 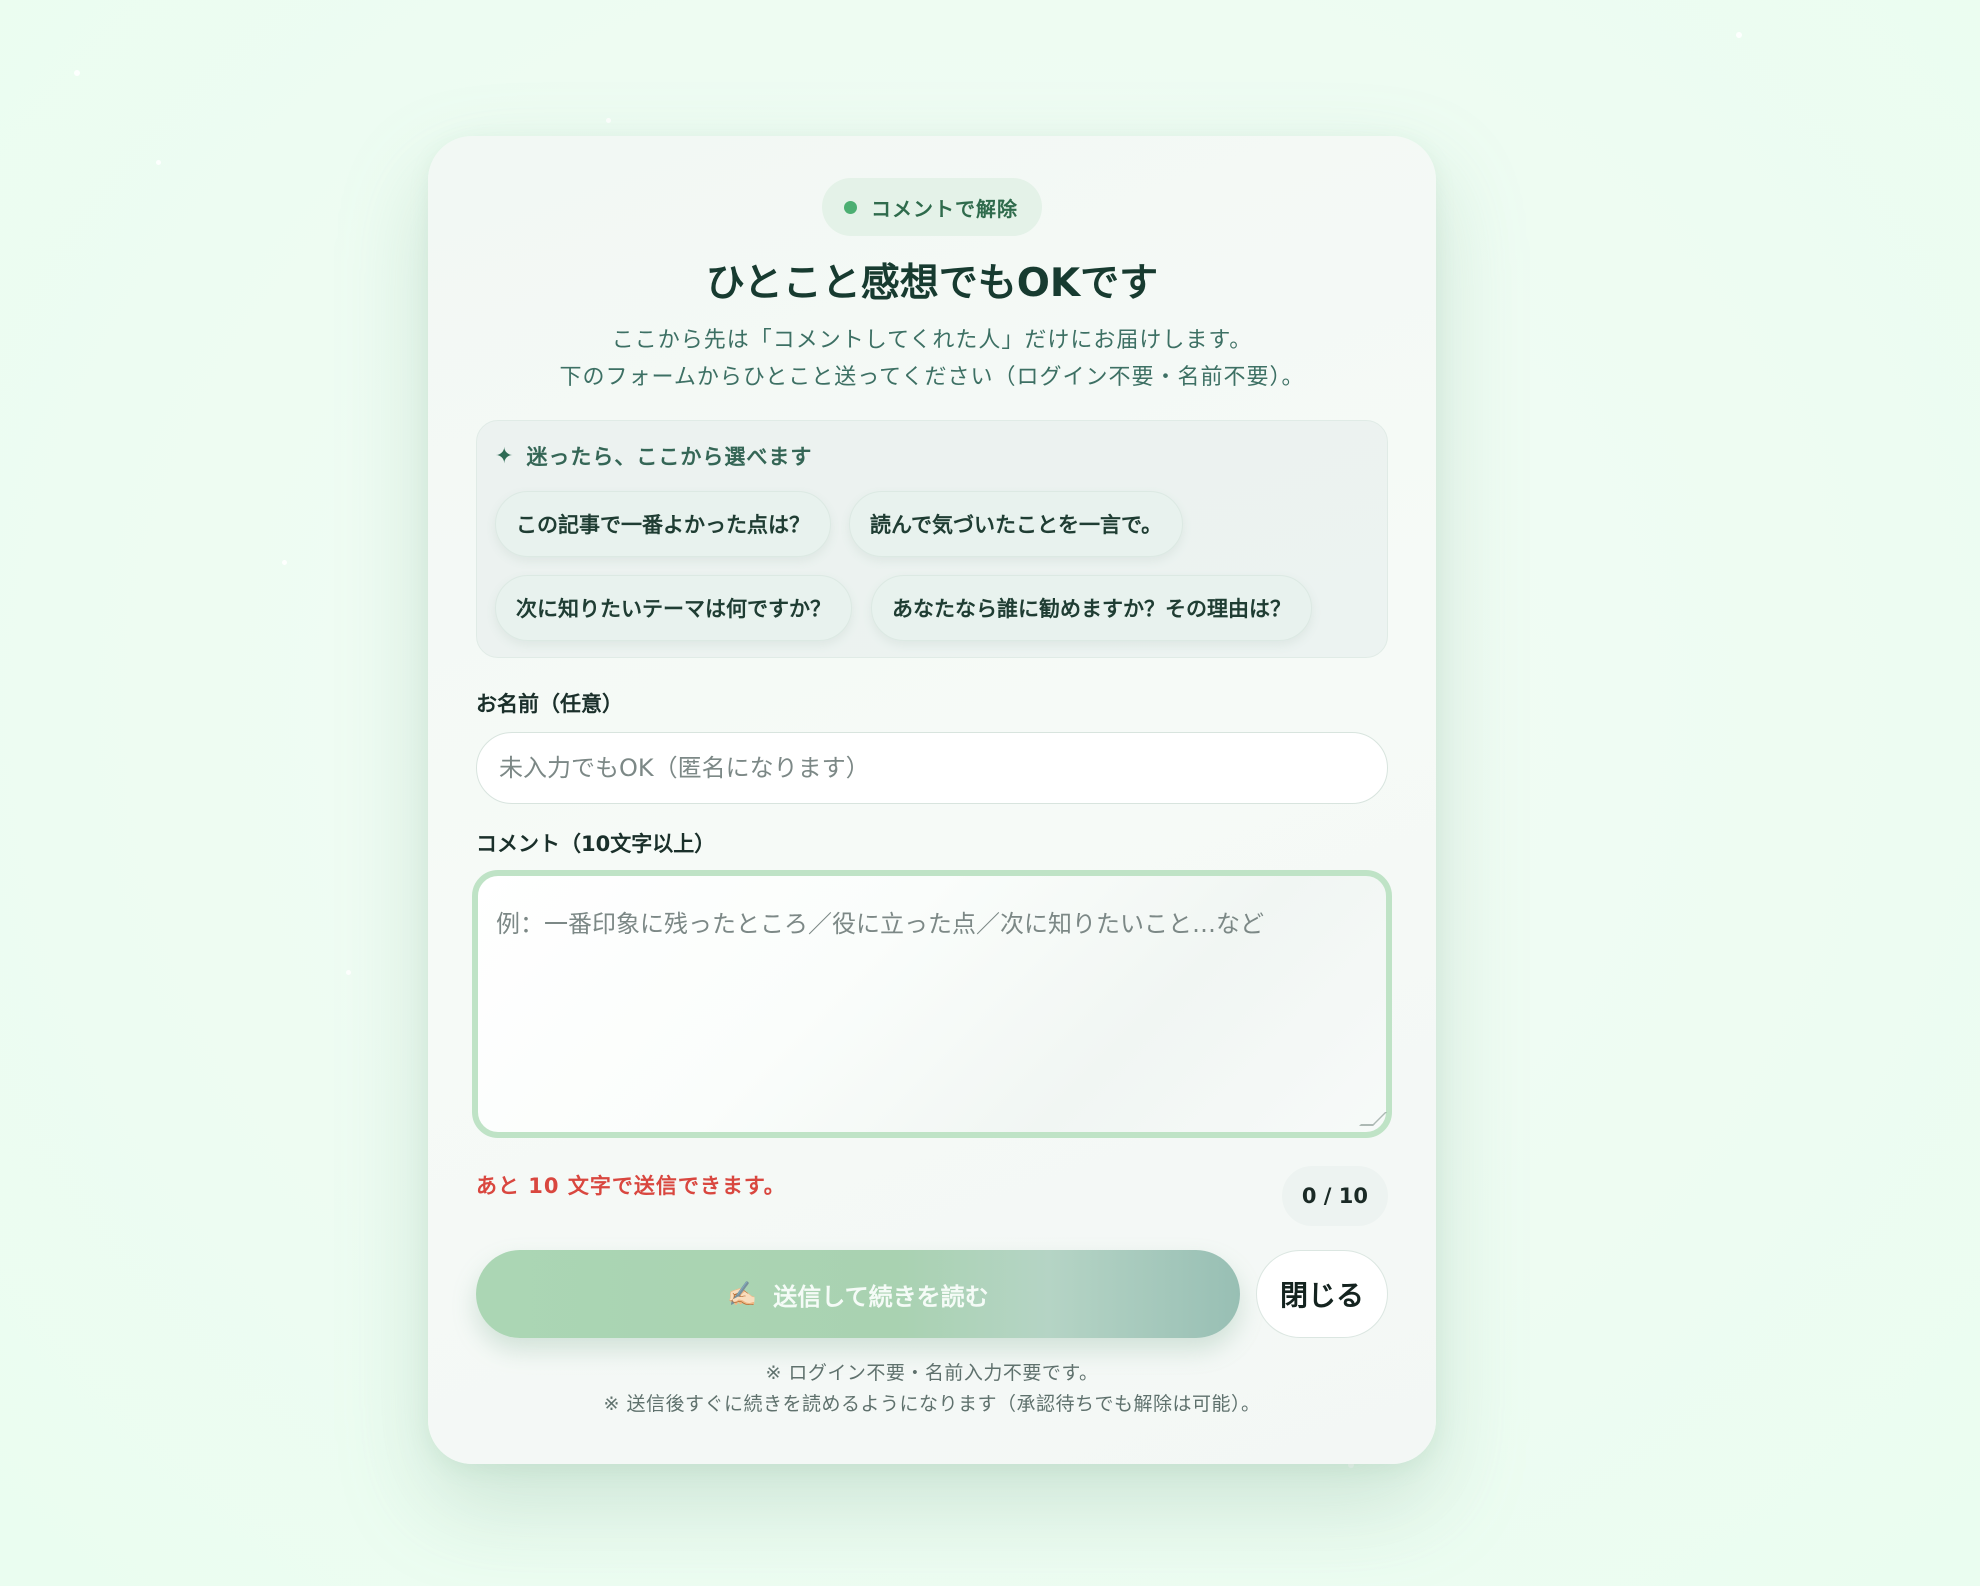 I want to click on name-input, so click(x=932, y=768).